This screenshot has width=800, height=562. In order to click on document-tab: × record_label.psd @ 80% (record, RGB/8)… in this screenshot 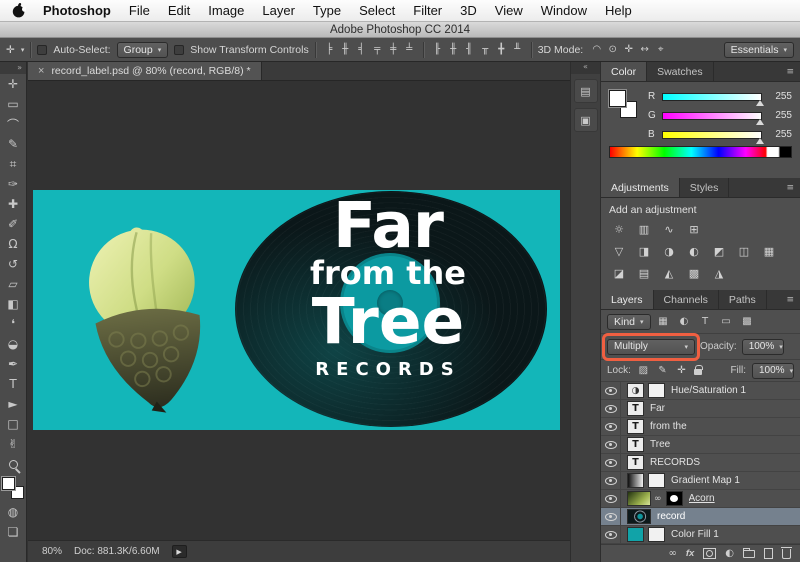, I will do `click(145, 71)`.